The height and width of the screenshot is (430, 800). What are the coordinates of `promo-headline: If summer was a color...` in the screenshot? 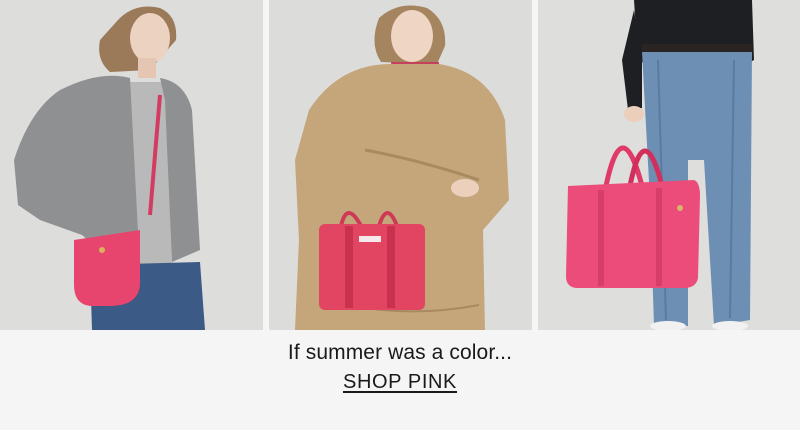 It's located at (400, 352).